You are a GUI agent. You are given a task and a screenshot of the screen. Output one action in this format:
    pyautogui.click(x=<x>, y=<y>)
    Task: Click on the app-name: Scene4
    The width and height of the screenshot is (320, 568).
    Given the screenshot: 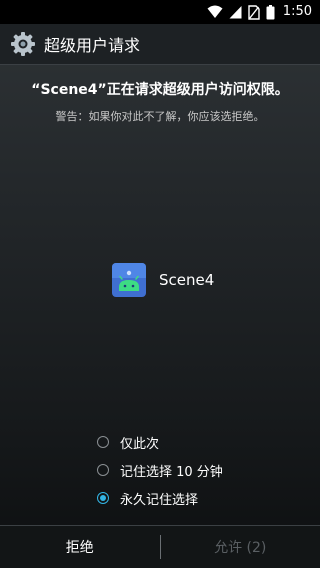 What is the action you would take?
    pyautogui.click(x=187, y=280)
    